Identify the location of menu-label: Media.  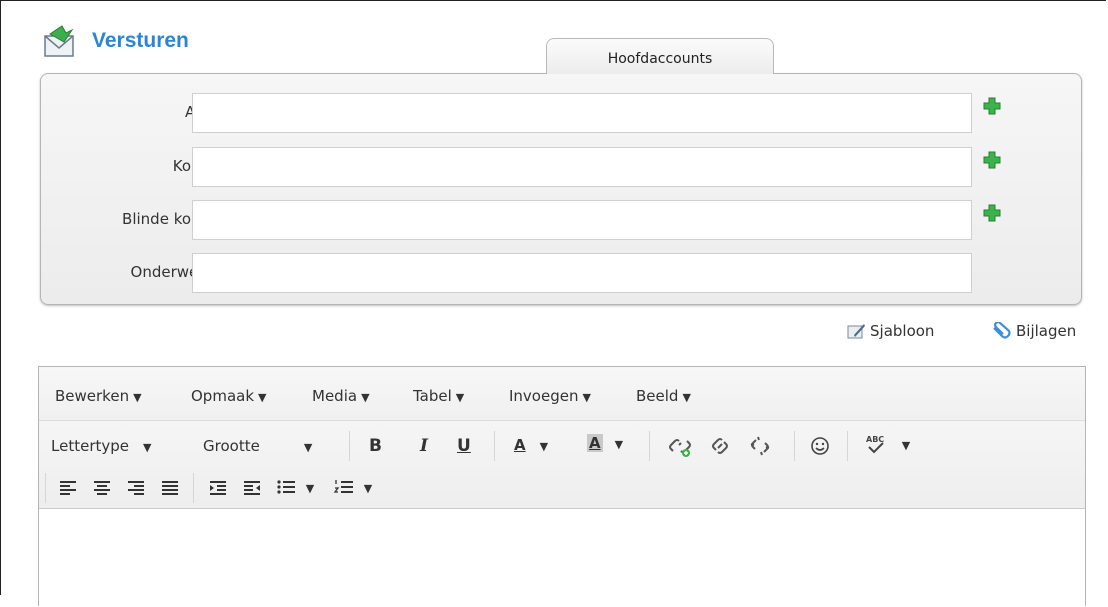
(335, 396).